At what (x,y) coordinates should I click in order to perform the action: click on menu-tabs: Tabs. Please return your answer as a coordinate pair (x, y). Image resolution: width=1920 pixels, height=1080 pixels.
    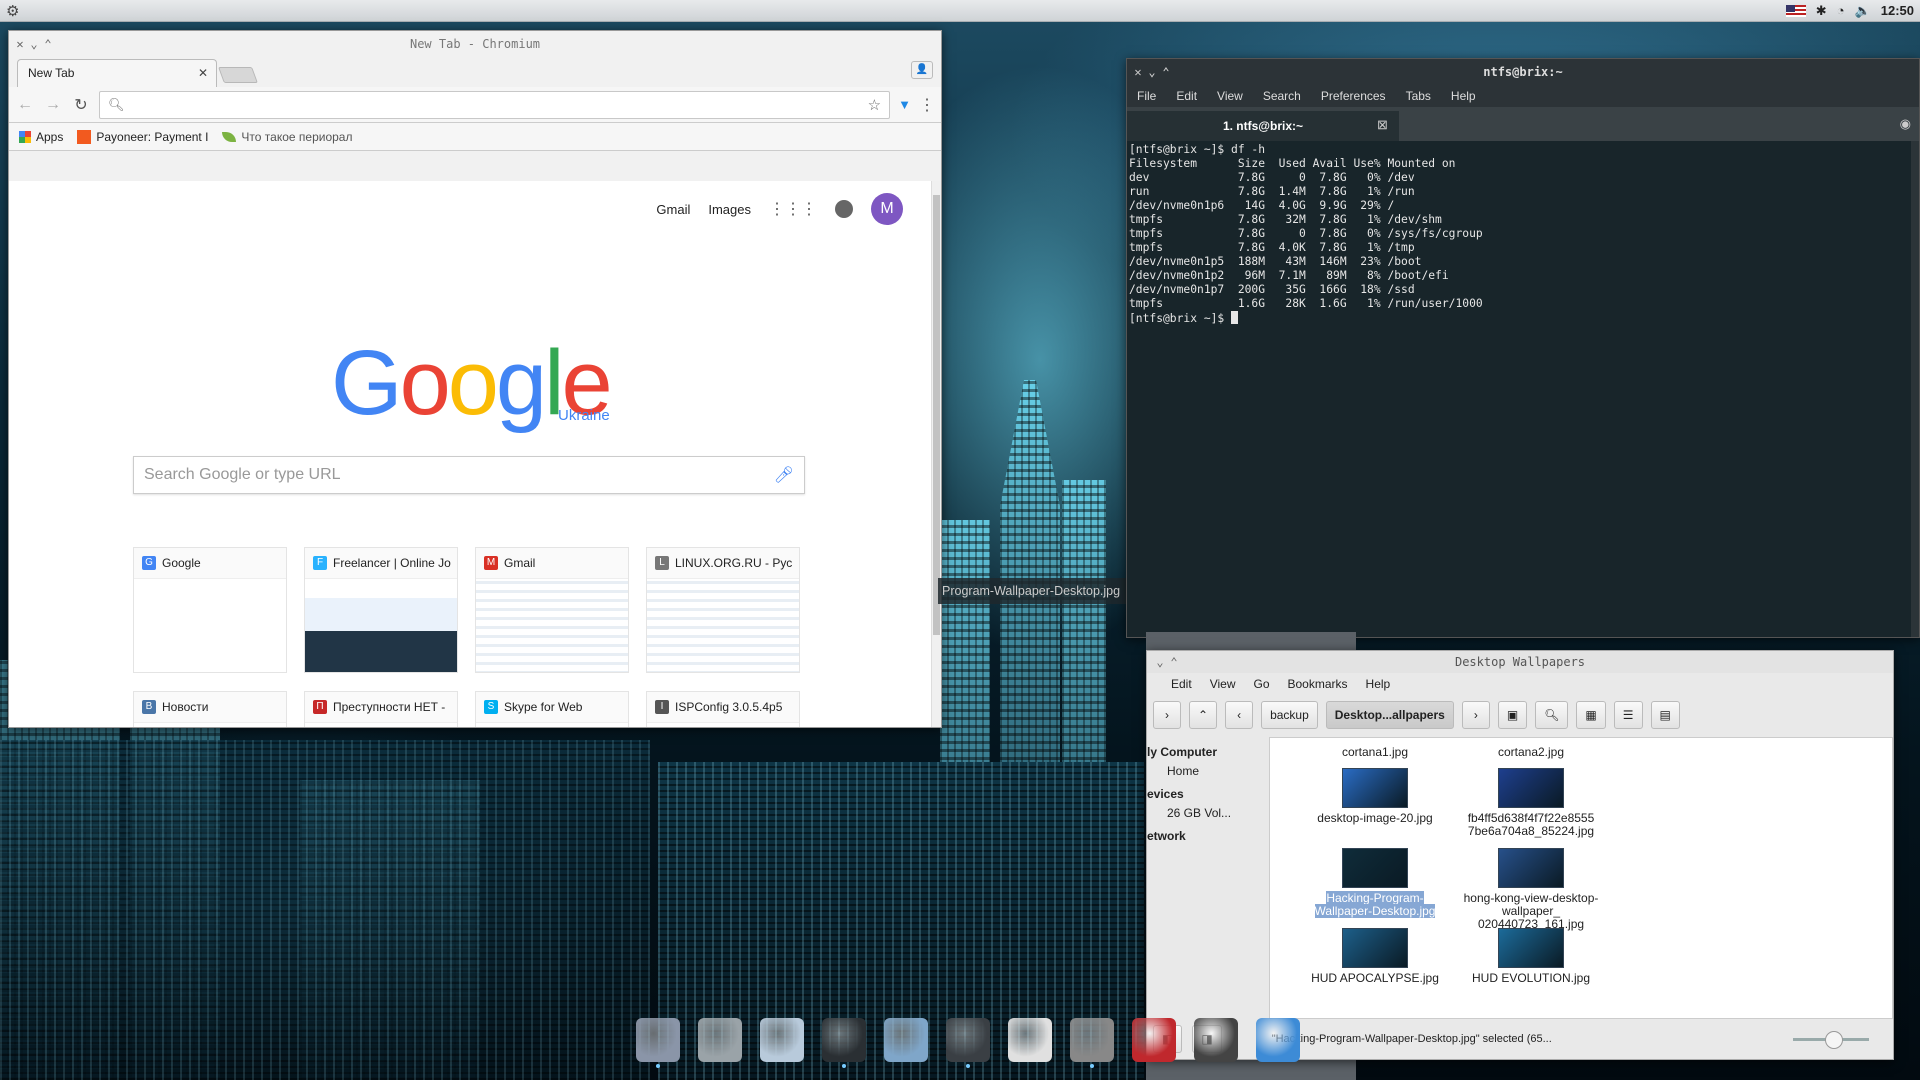
    Looking at the image, I should click on (1418, 96).